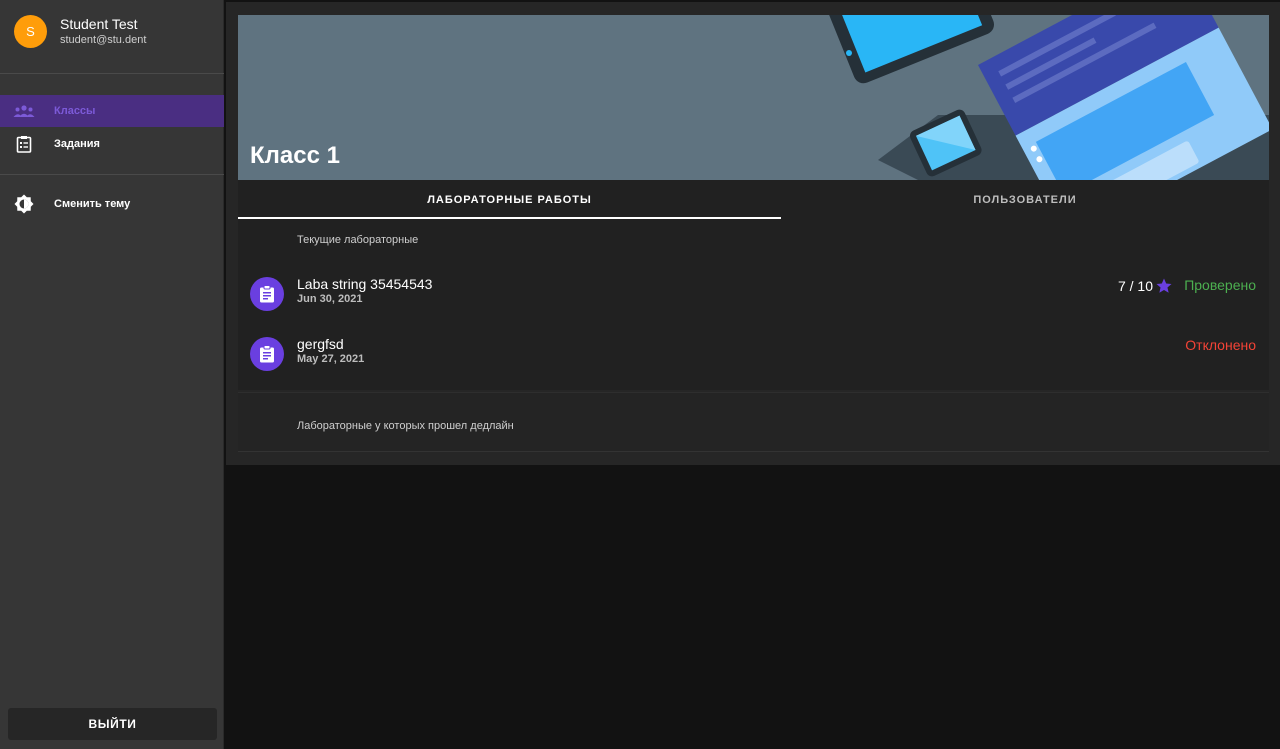  I want to click on user-email: student@stu.dent, so click(103, 40).